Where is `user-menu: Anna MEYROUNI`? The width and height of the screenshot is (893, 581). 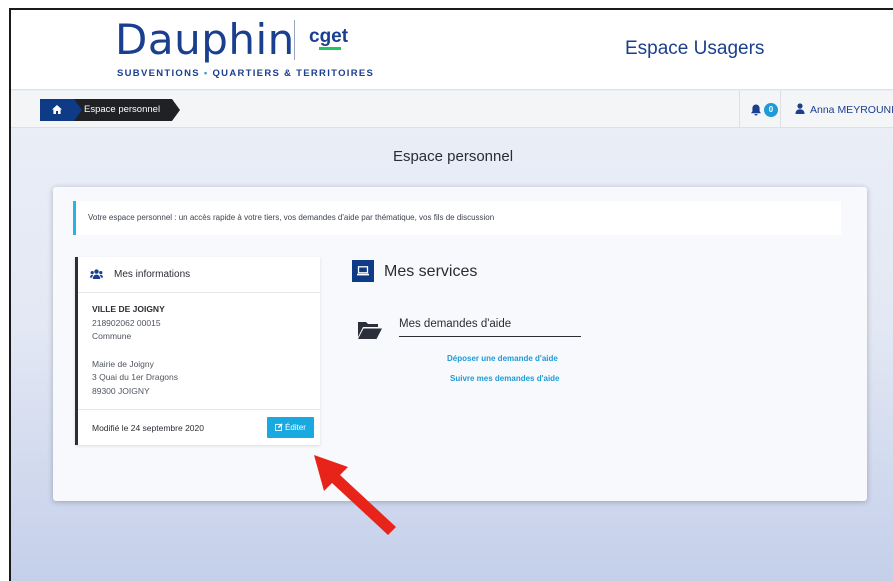
user-menu: Anna MEYROUNI is located at coordinates (844, 109).